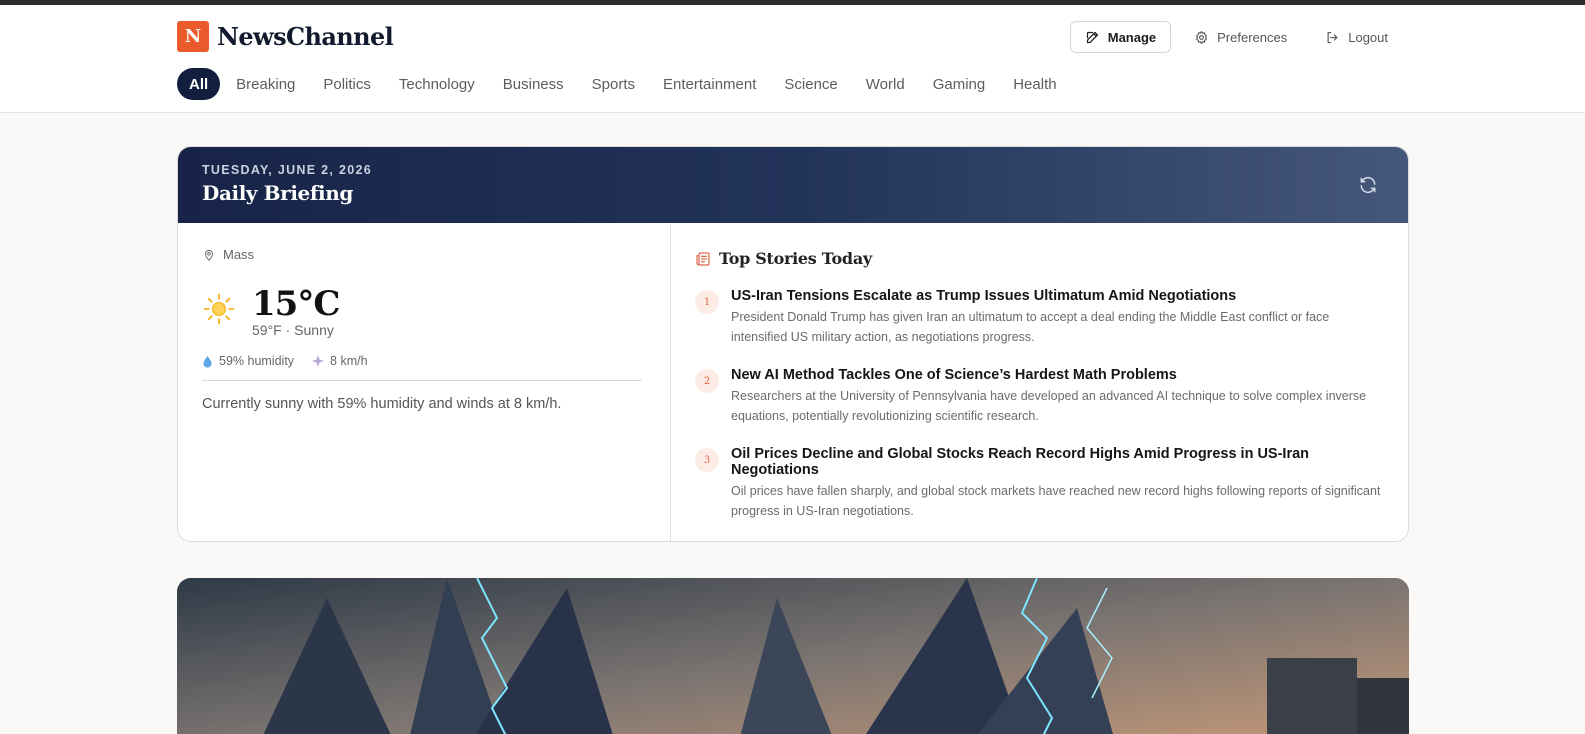  Describe the element at coordinates (239, 254) in the screenshot. I see `location-label: Mass` at that location.